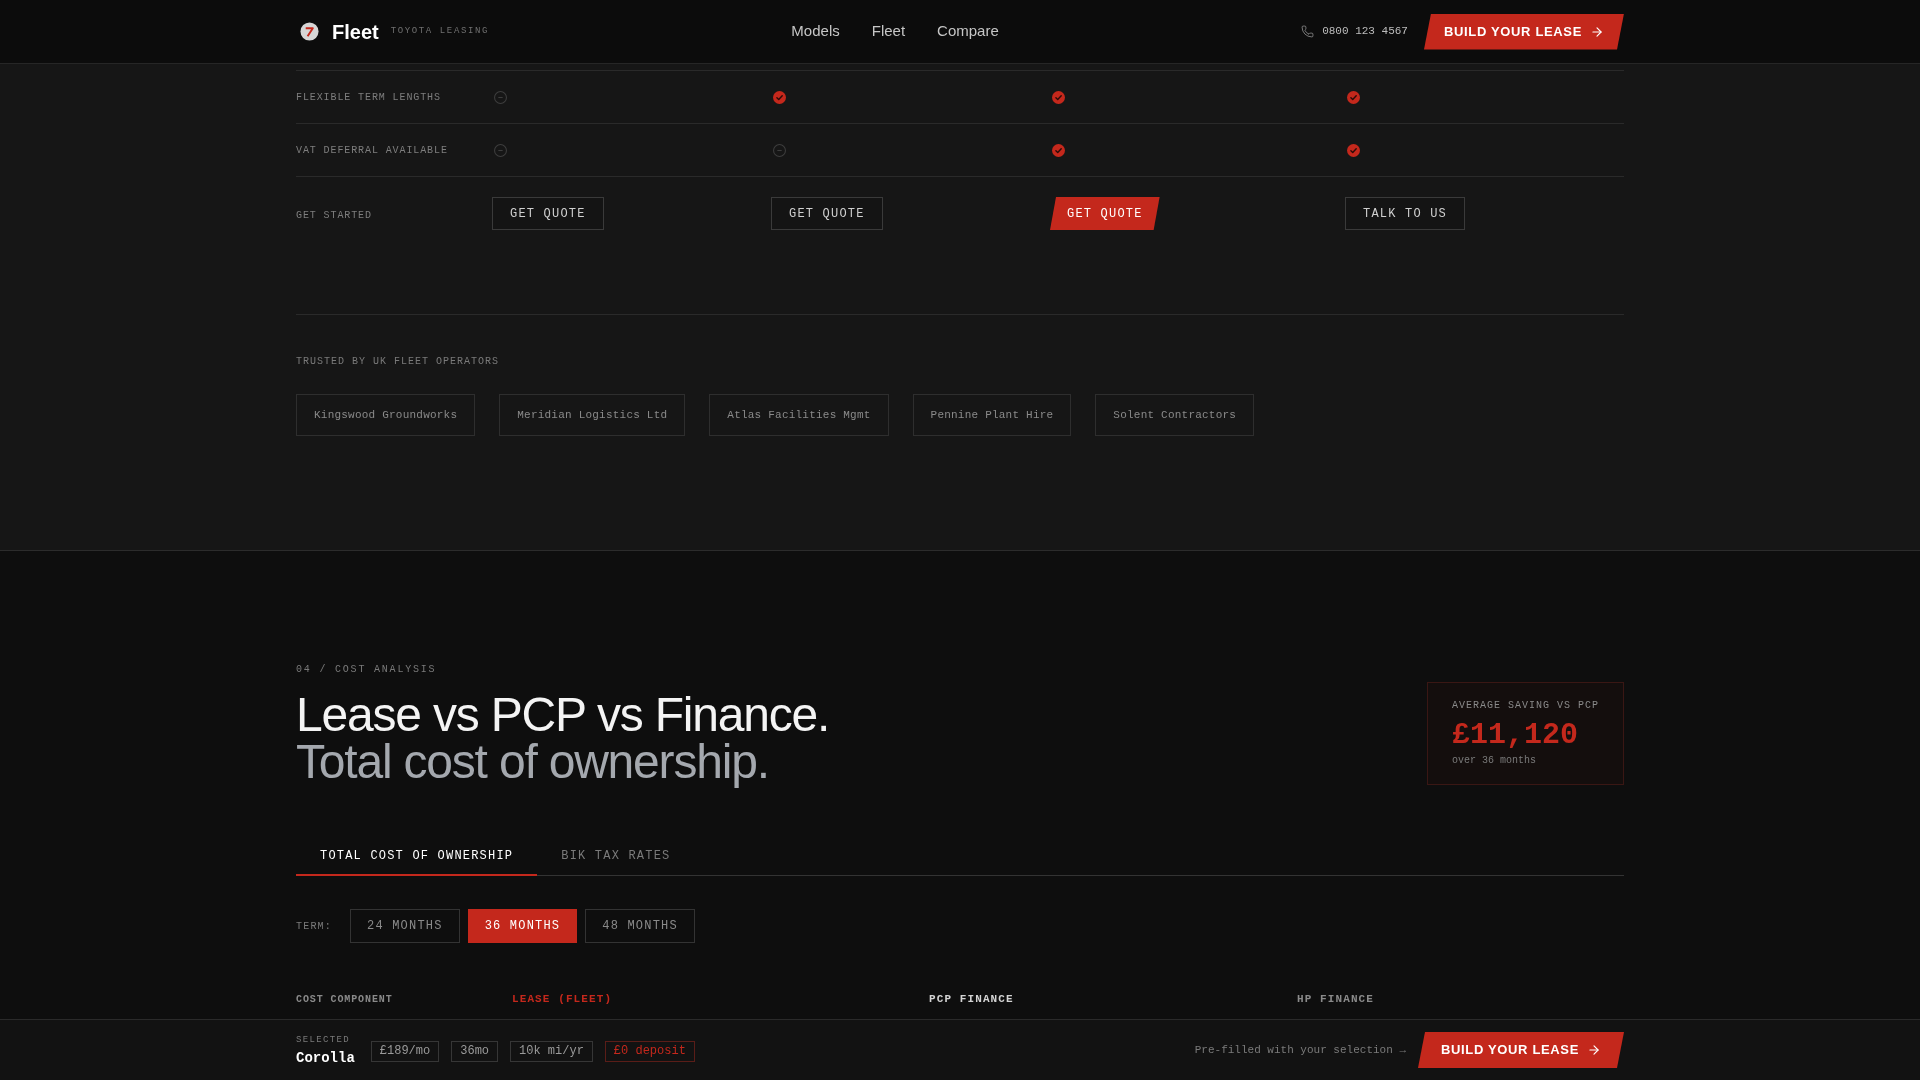 The width and height of the screenshot is (1920, 1080). What do you see at coordinates (968, 31) in the screenshot?
I see `nav-link: Compare` at bounding box center [968, 31].